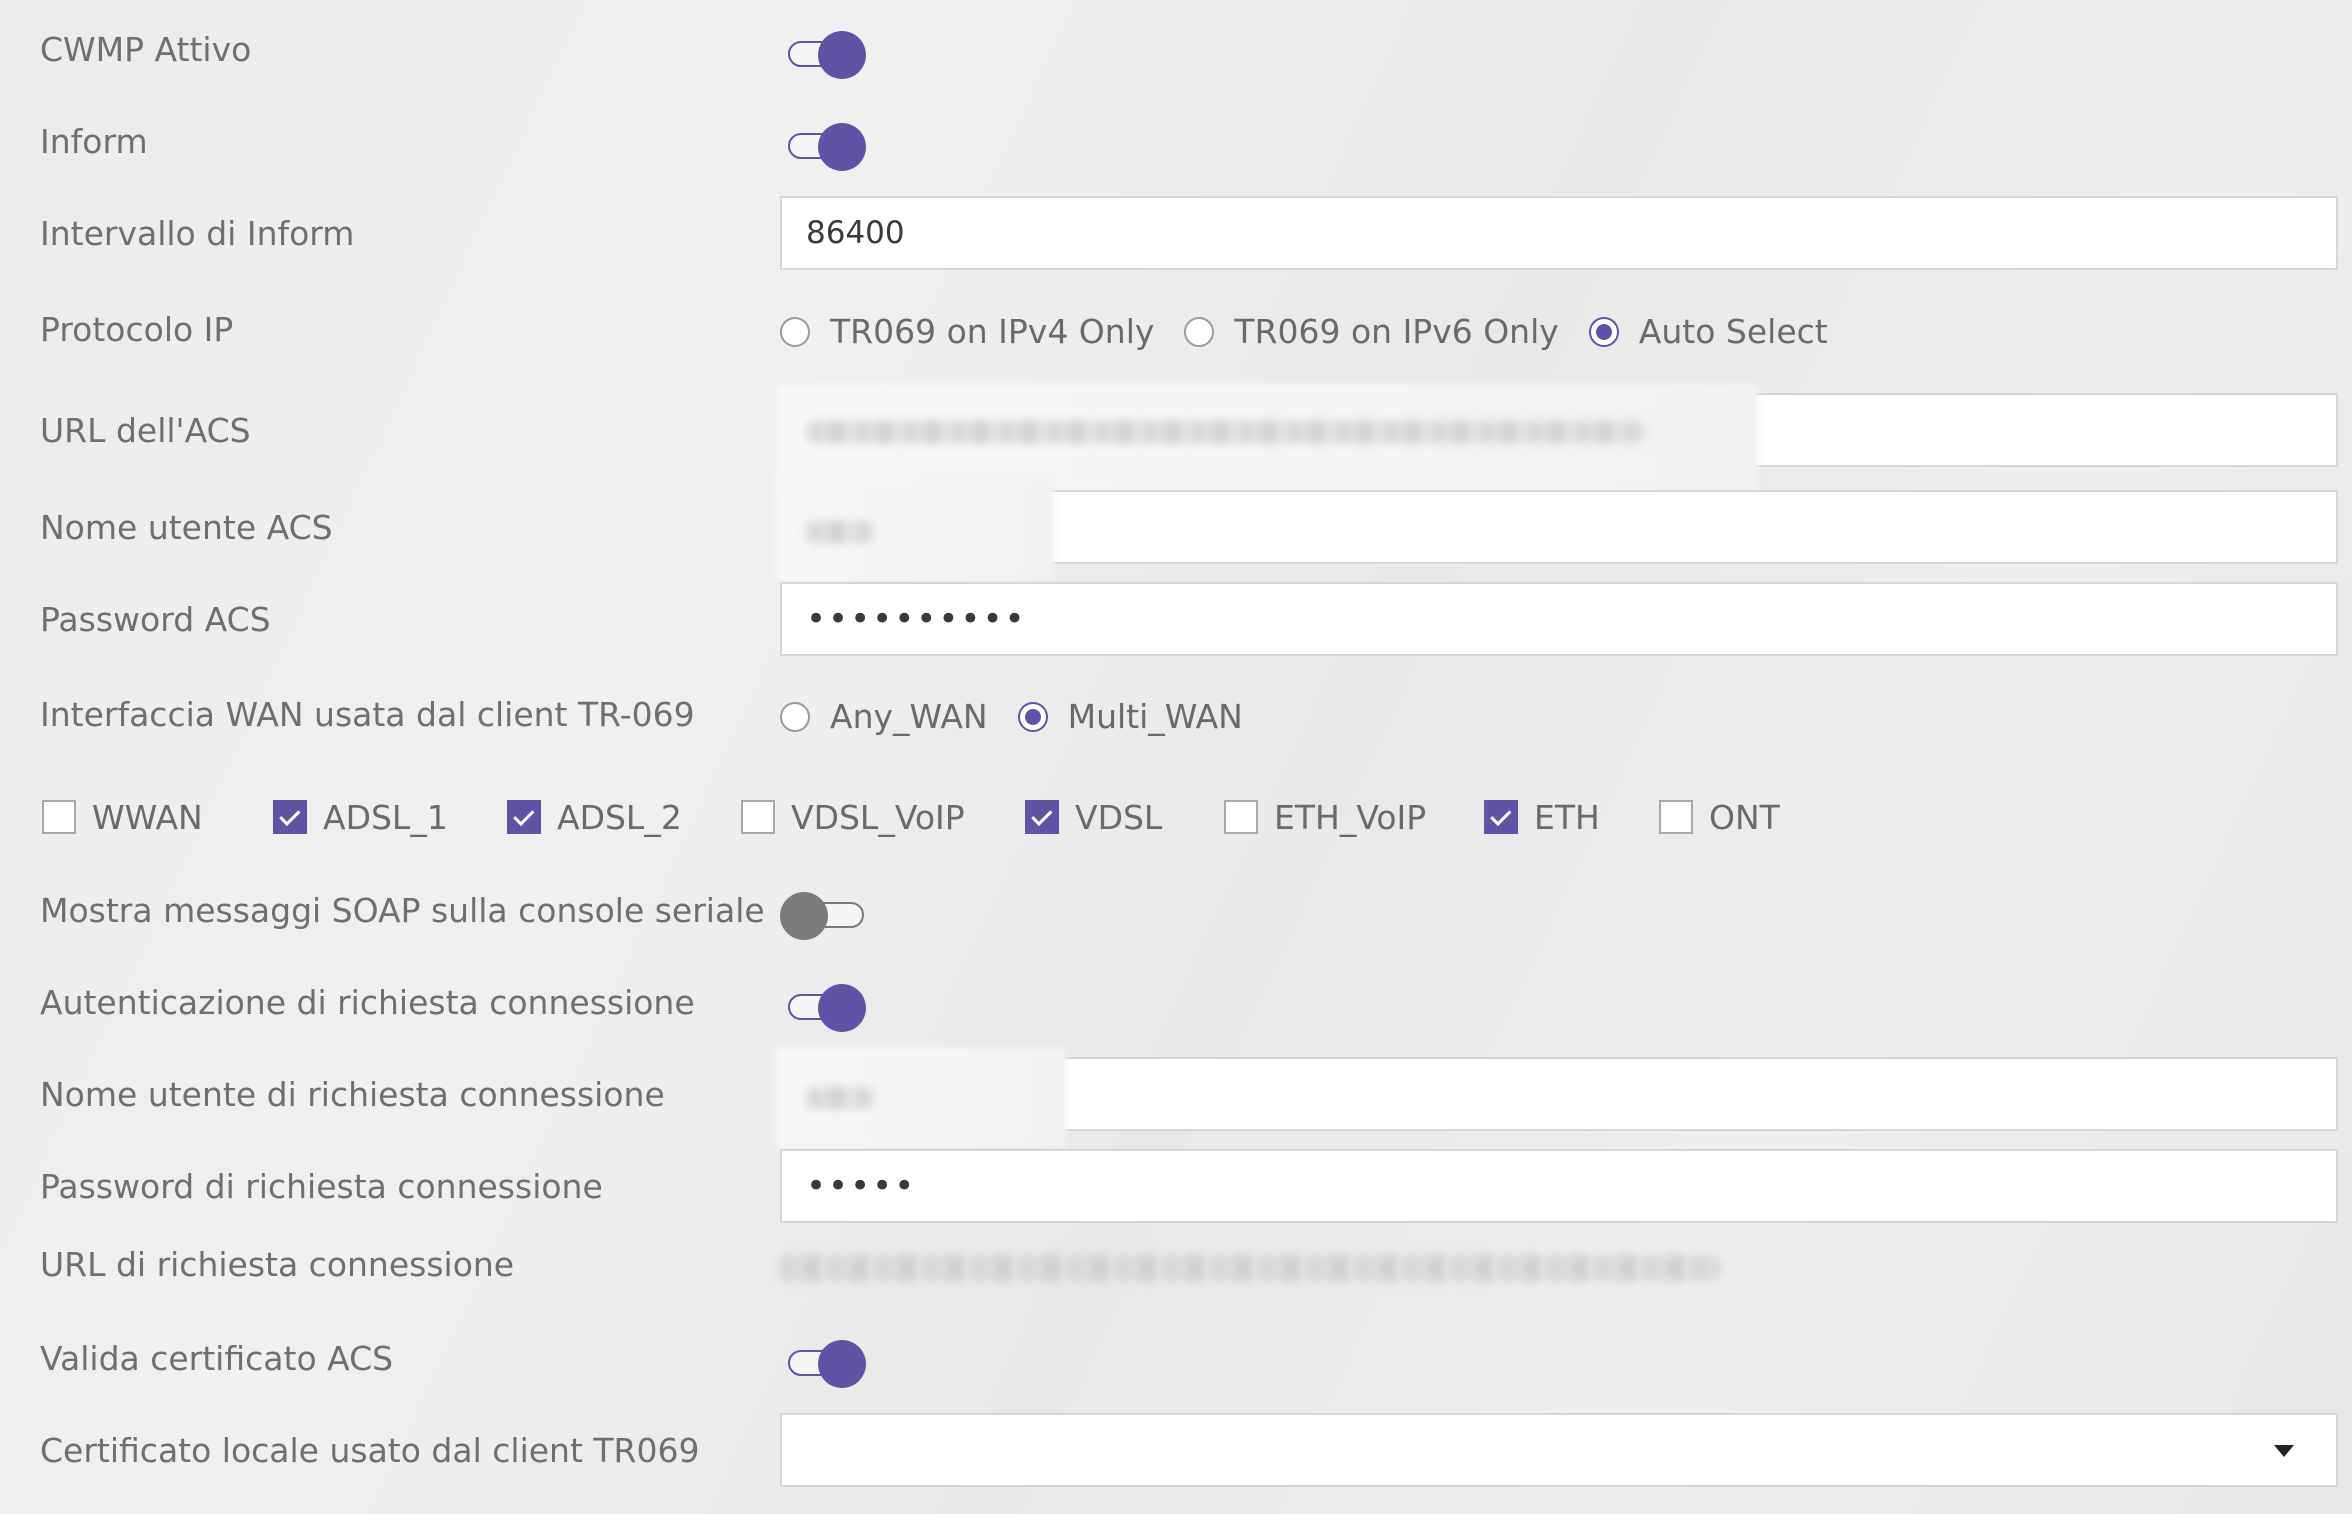  I want to click on wan-checkbox-eth-voip: ETH_VoIP, so click(1325, 817).